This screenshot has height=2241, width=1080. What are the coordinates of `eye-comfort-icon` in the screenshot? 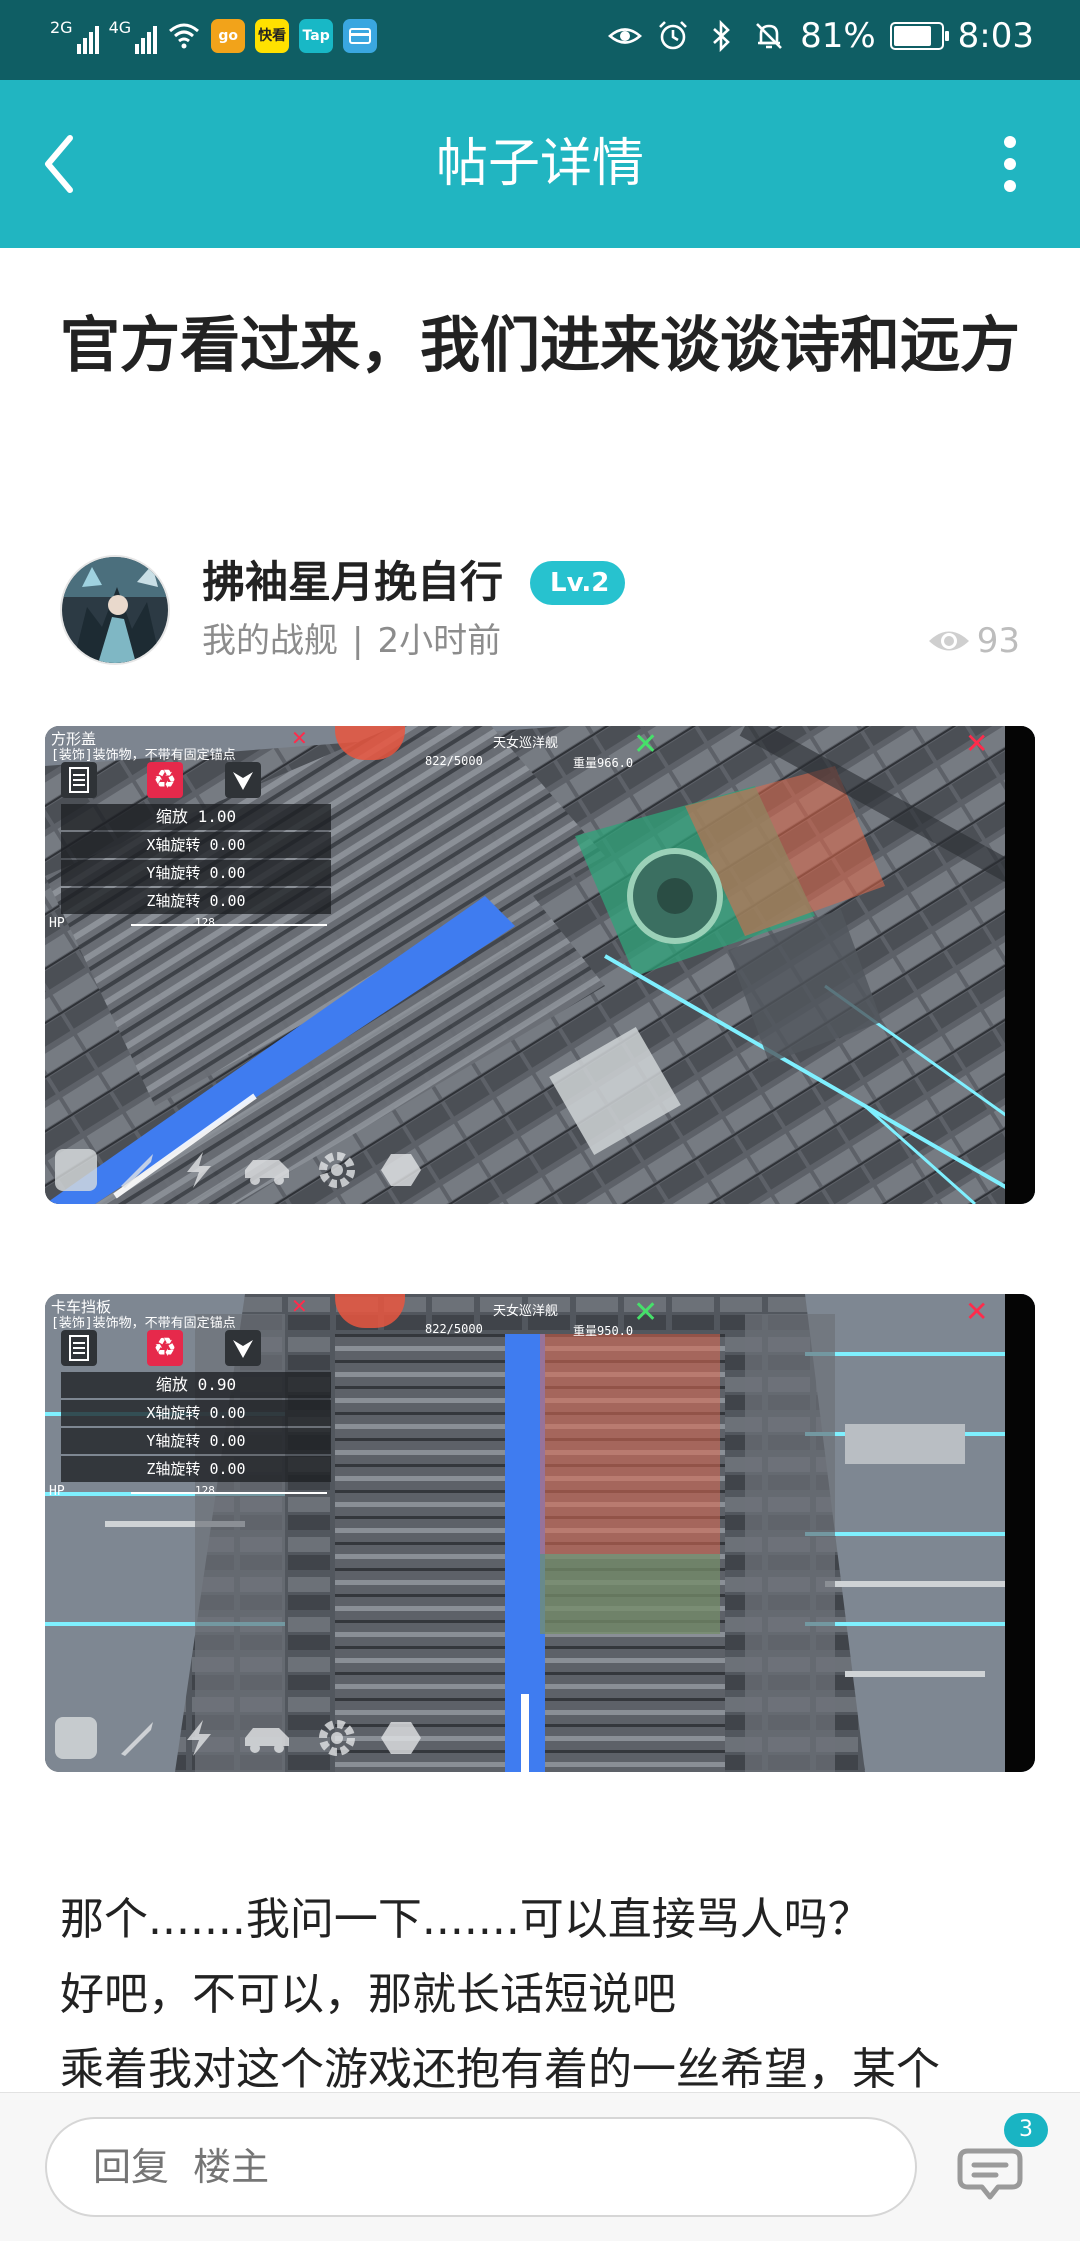 It's located at (625, 36).